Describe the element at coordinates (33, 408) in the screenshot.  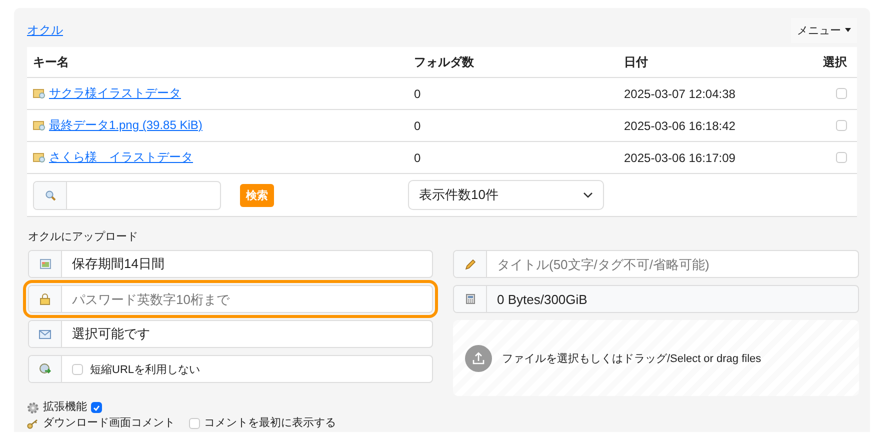
I see `gear-icon` at that location.